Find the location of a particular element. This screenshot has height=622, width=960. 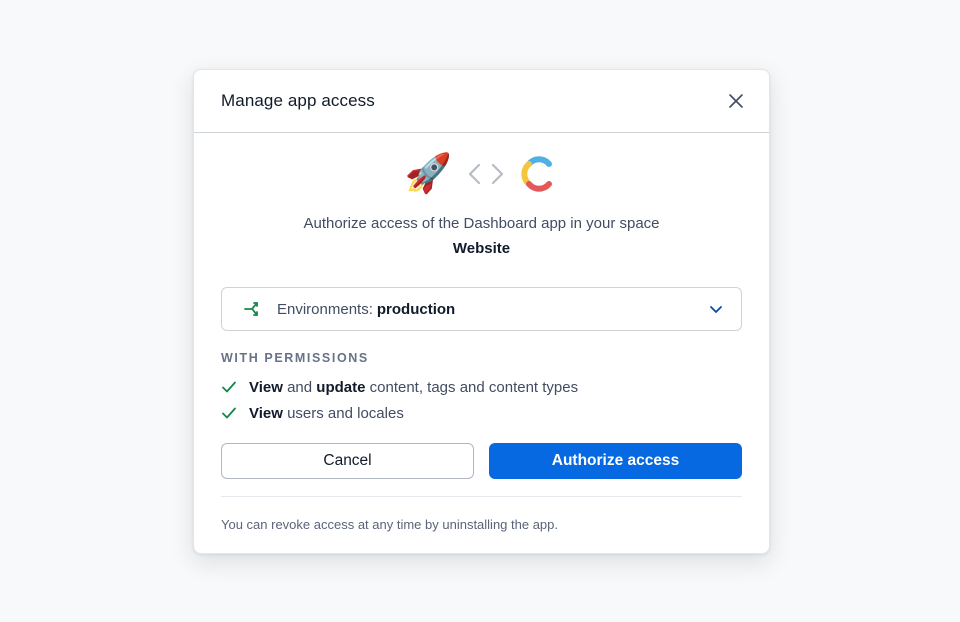

app-space-logos: 🚀 is located at coordinates (481, 174).